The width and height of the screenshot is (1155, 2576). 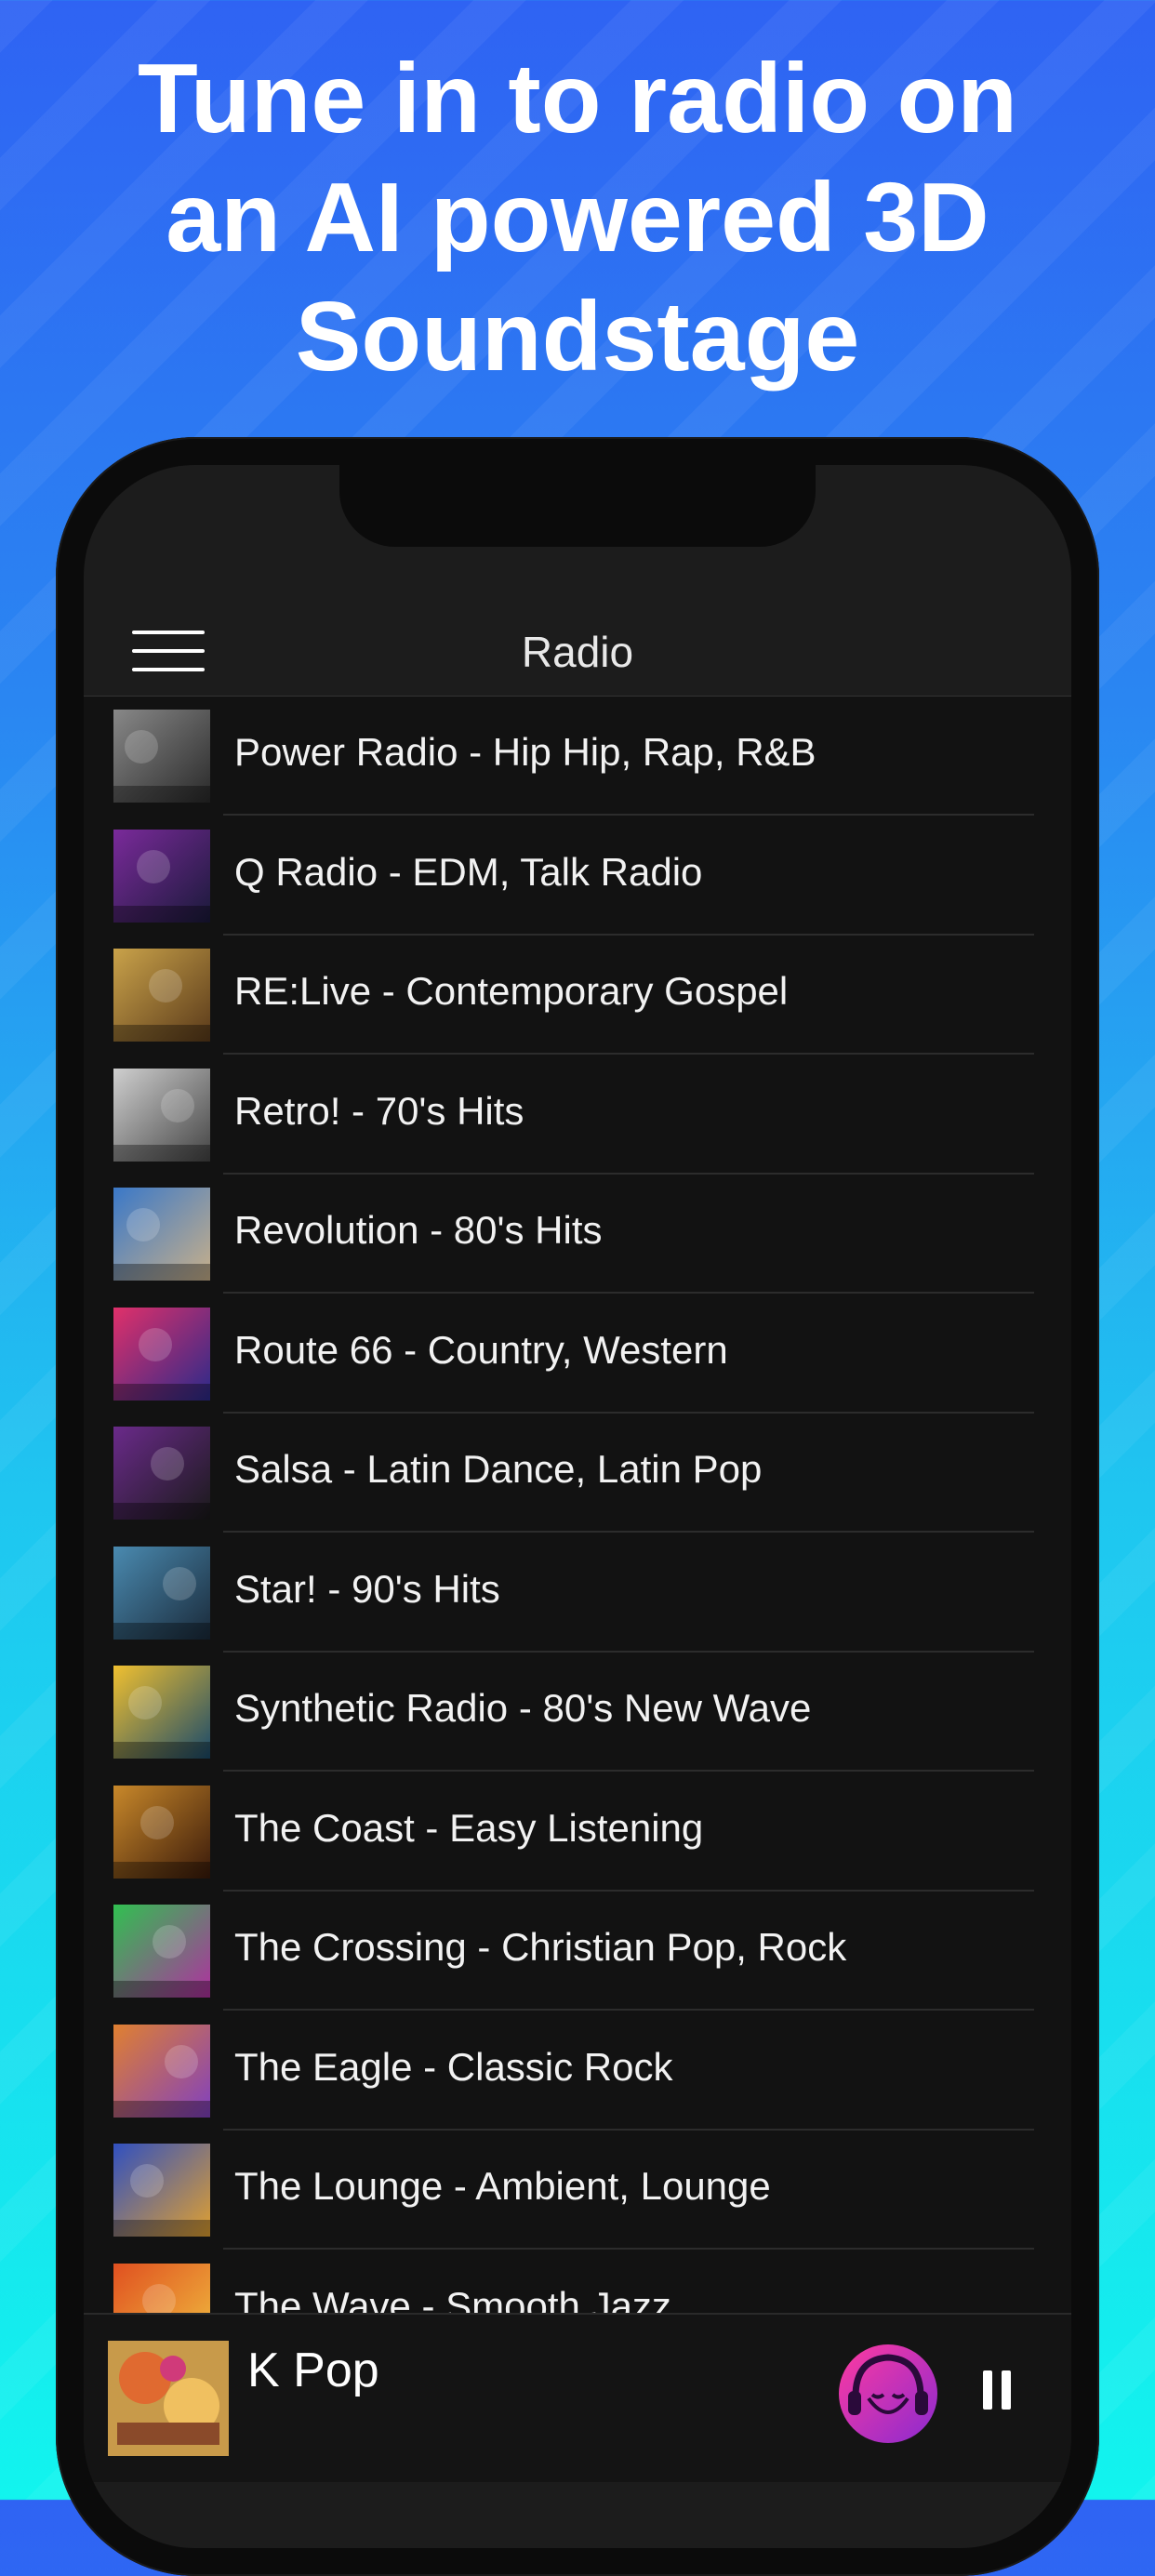 What do you see at coordinates (161, 1473) in the screenshot?
I see `car-art` at bounding box center [161, 1473].